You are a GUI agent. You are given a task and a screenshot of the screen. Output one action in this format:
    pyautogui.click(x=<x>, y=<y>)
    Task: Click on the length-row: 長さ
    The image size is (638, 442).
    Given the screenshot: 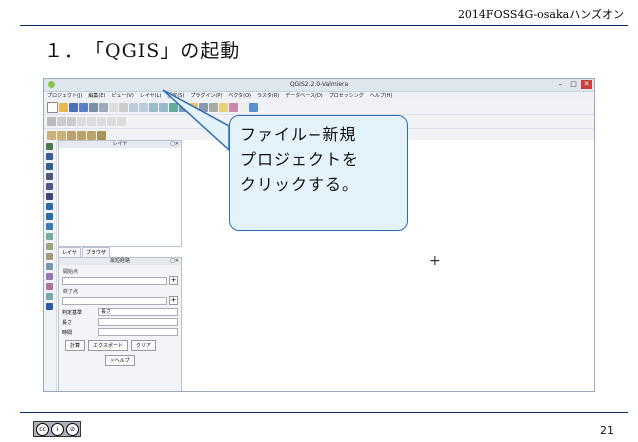 What is the action you would take?
    pyautogui.click(x=120, y=322)
    